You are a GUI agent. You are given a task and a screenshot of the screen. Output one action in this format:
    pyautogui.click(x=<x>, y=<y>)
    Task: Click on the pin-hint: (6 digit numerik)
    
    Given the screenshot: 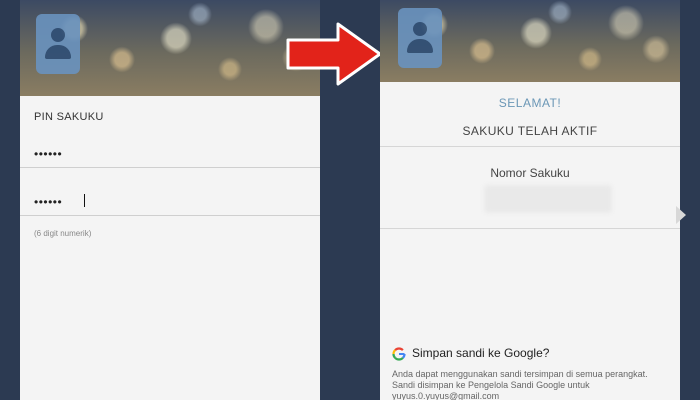 What is the action you would take?
    pyautogui.click(x=63, y=233)
    